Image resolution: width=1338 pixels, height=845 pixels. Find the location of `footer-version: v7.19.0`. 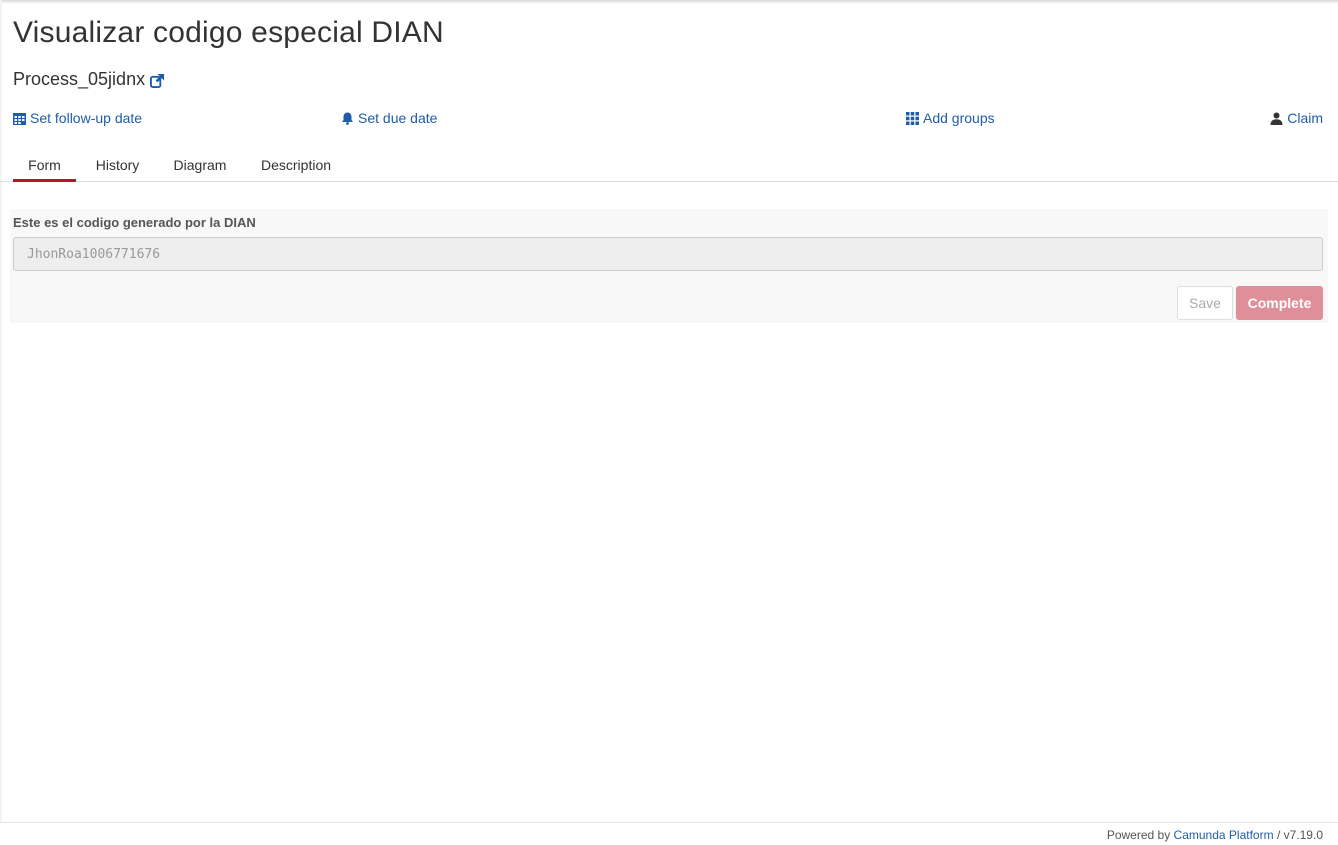

footer-version: v7.19.0 is located at coordinates (1303, 835).